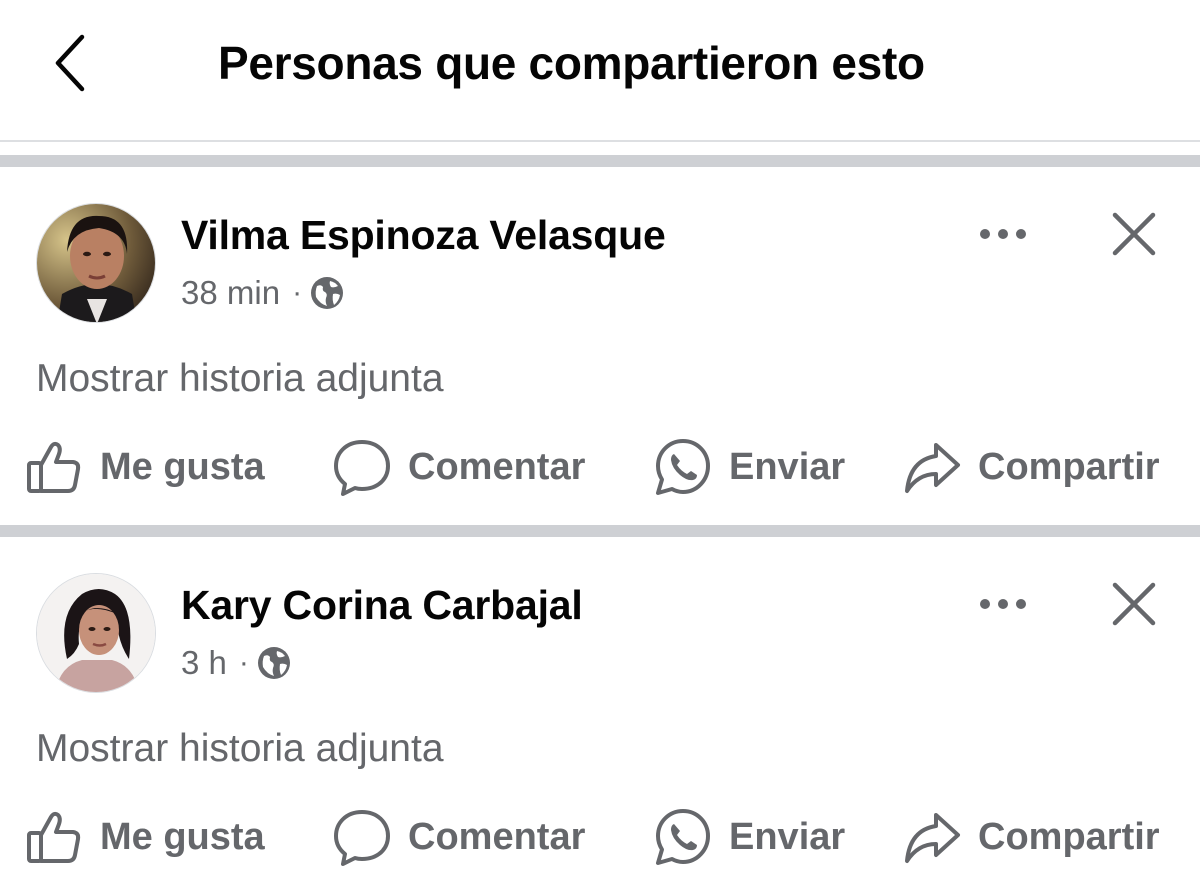 The image size is (1200, 880). I want to click on author-name: Vilma Espinoza Velasque, so click(423, 235).